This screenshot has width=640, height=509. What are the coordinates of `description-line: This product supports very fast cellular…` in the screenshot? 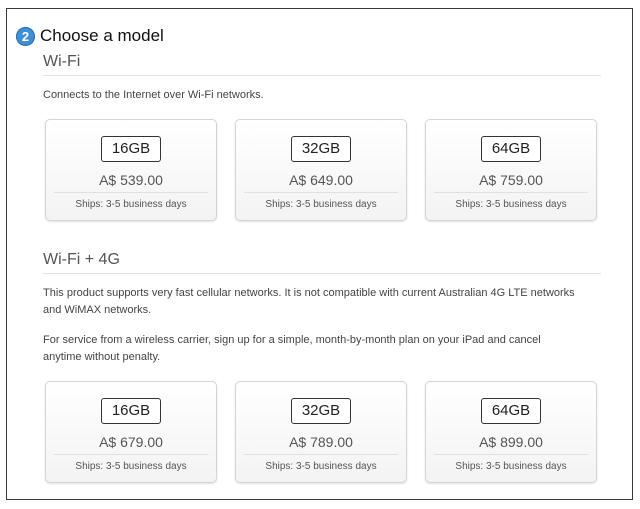 It's located at (309, 293).